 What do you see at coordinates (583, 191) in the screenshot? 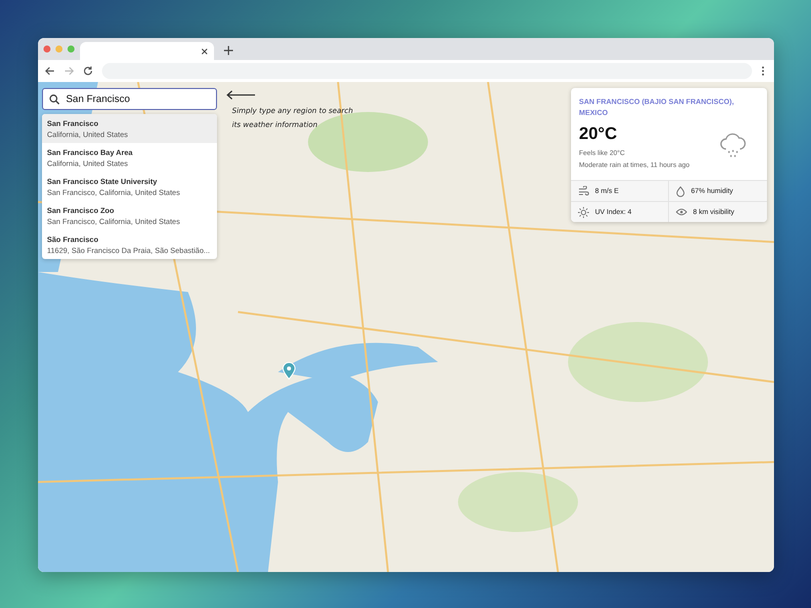
I see `wind-icon` at bounding box center [583, 191].